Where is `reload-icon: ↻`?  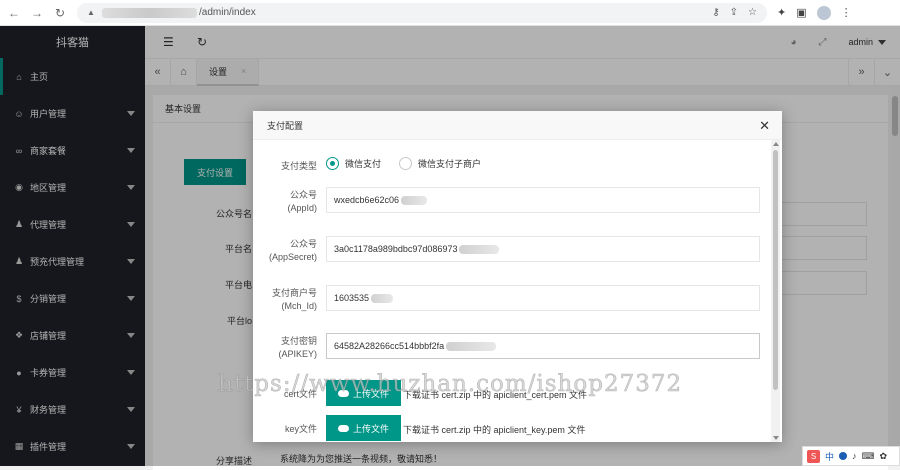 reload-icon: ↻ is located at coordinates (60, 13).